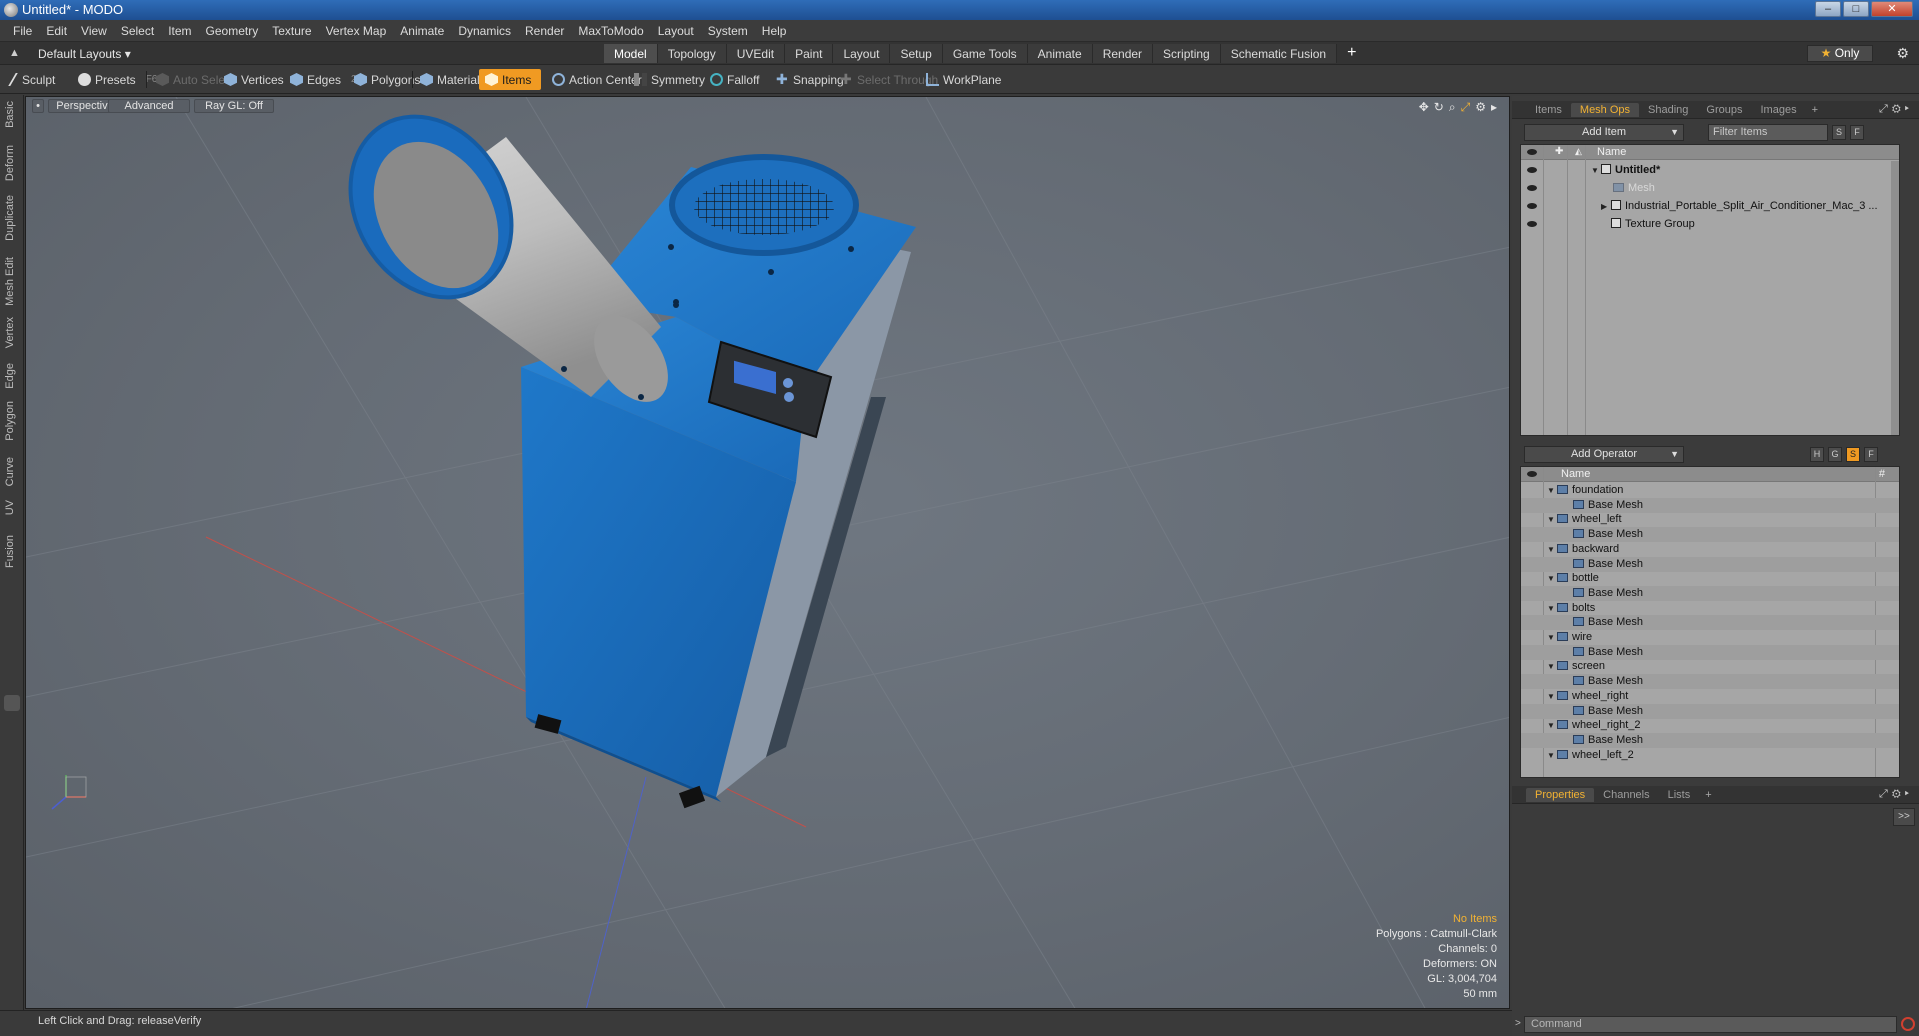 The image size is (1919, 1036). What do you see at coordinates (1605, 109) in the screenshot?
I see `tab-mesh-ops: Mesh Ops` at bounding box center [1605, 109].